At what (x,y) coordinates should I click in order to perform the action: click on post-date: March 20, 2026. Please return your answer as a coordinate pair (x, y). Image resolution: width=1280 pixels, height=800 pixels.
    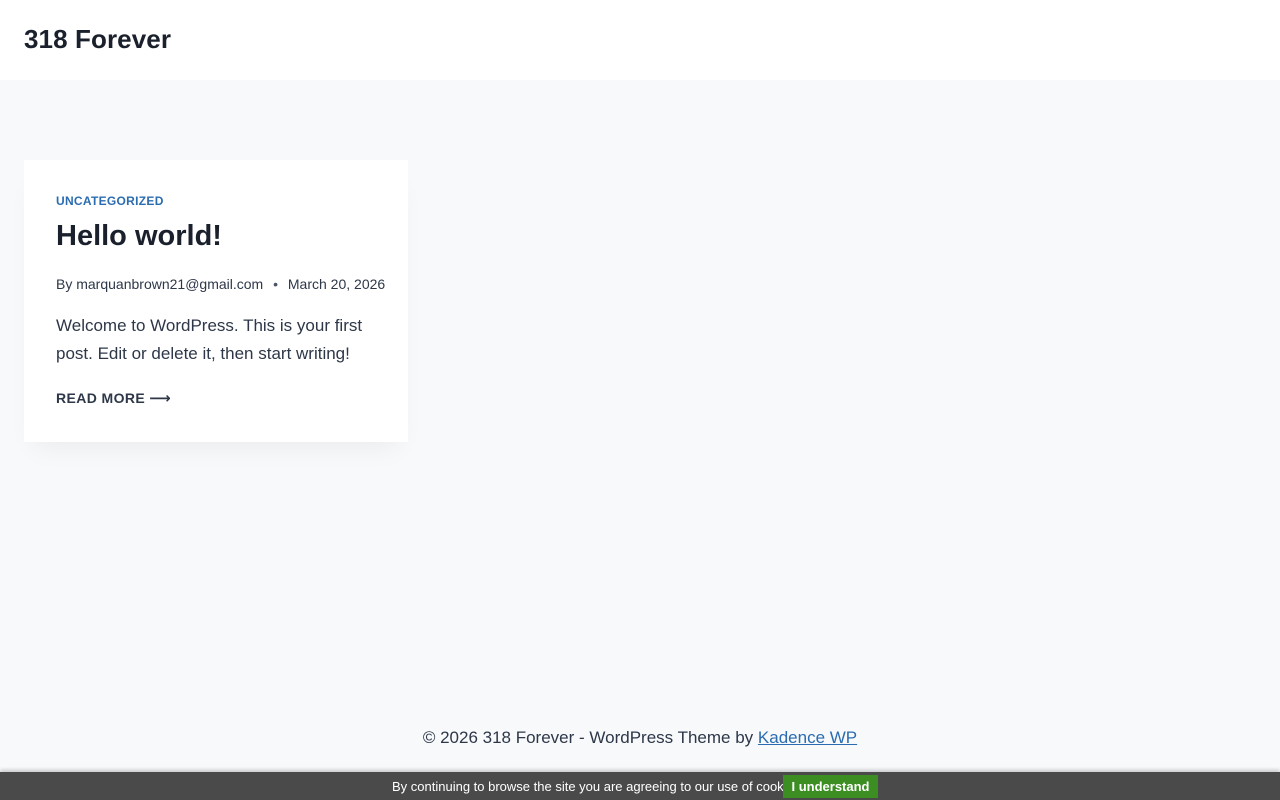
    Looking at the image, I should click on (336, 284).